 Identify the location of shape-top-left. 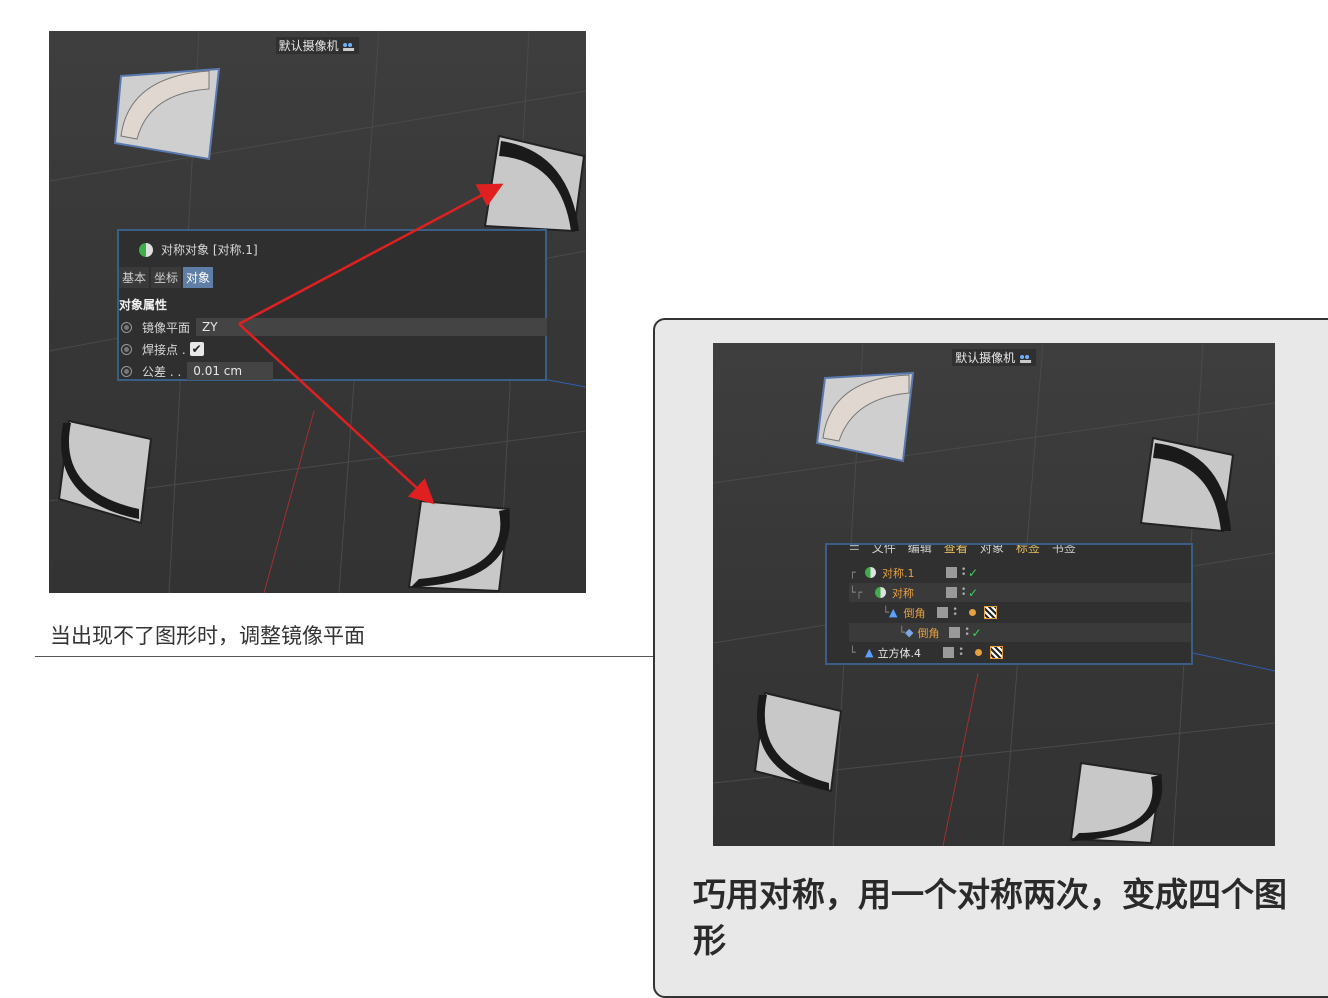
(167, 114).